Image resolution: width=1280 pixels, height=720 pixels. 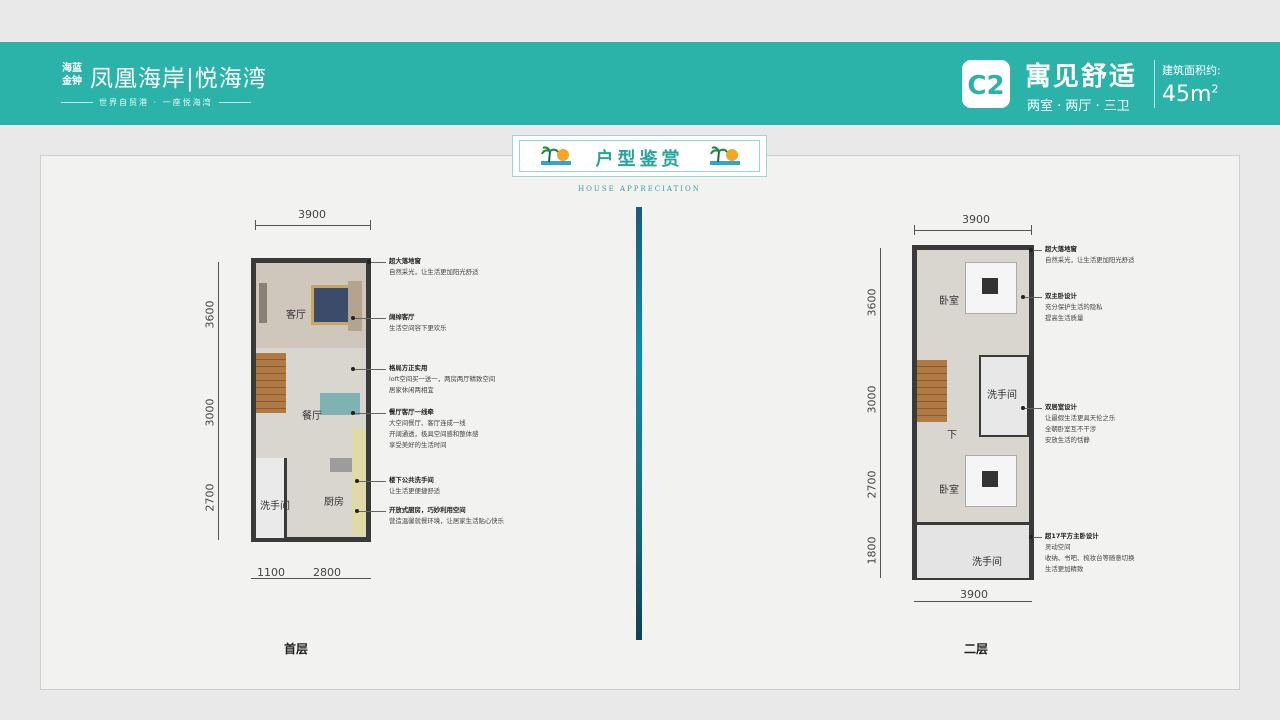 What do you see at coordinates (1080, 424) in the screenshot?
I see `f2-callout-3: 双居室设计 让最假生活更具天伦之乐 全朝卧室互不干涉 安放生活的恬静` at bounding box center [1080, 424].